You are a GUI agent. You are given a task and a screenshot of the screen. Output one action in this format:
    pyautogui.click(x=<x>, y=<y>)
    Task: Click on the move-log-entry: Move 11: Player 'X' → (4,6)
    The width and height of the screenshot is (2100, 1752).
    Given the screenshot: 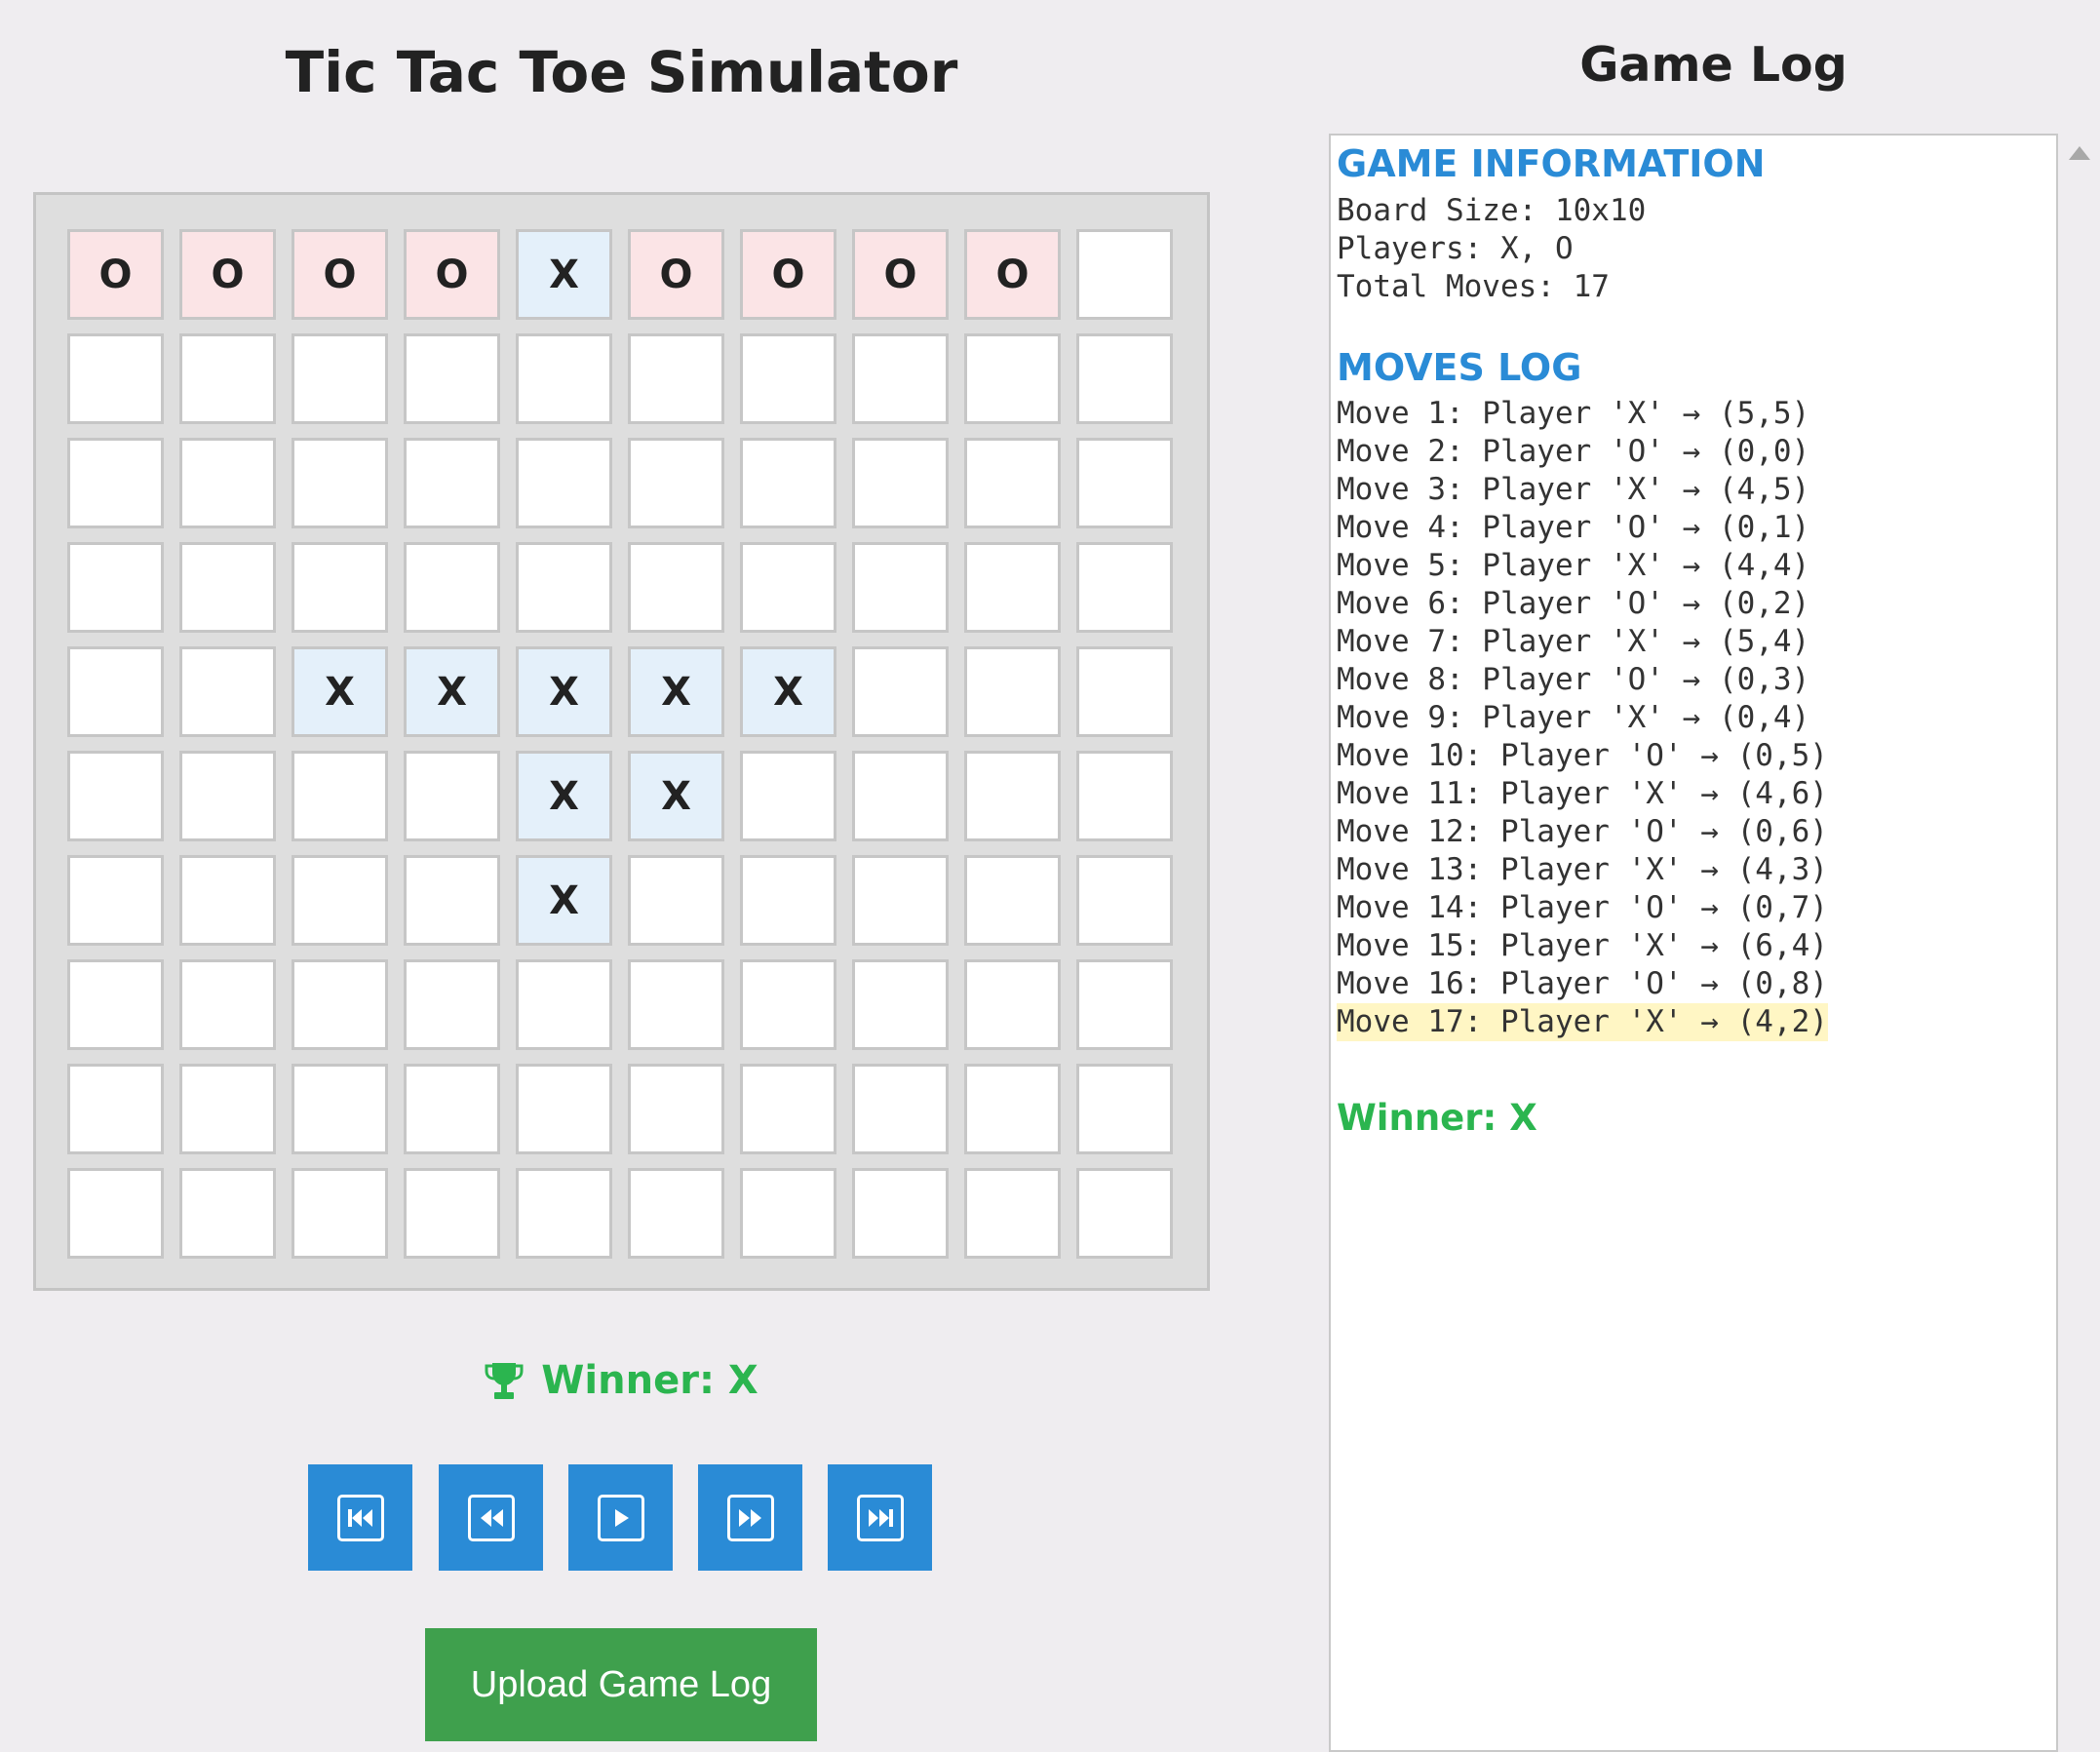 What is the action you would take?
    pyautogui.click(x=1583, y=794)
    